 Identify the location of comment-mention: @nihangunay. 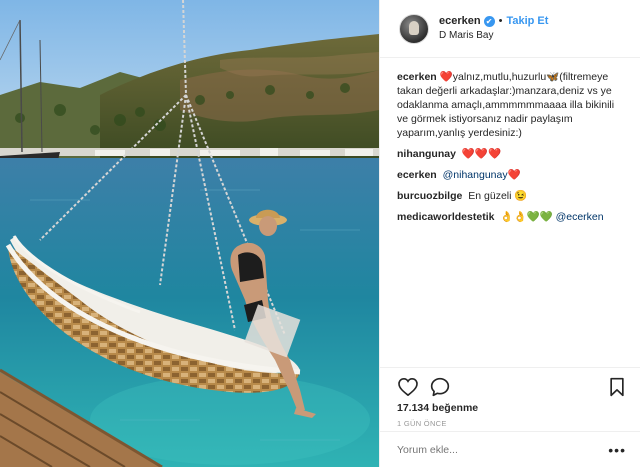
(475, 175).